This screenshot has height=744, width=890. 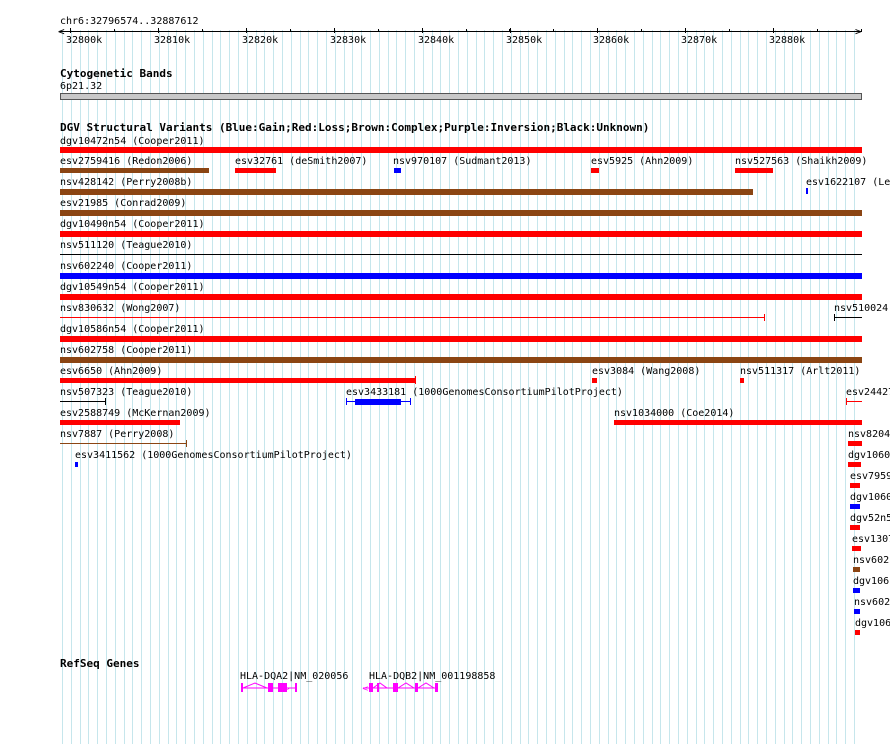 What do you see at coordinates (871, 560) in the screenshot?
I see `feature-label: nsv602` at bounding box center [871, 560].